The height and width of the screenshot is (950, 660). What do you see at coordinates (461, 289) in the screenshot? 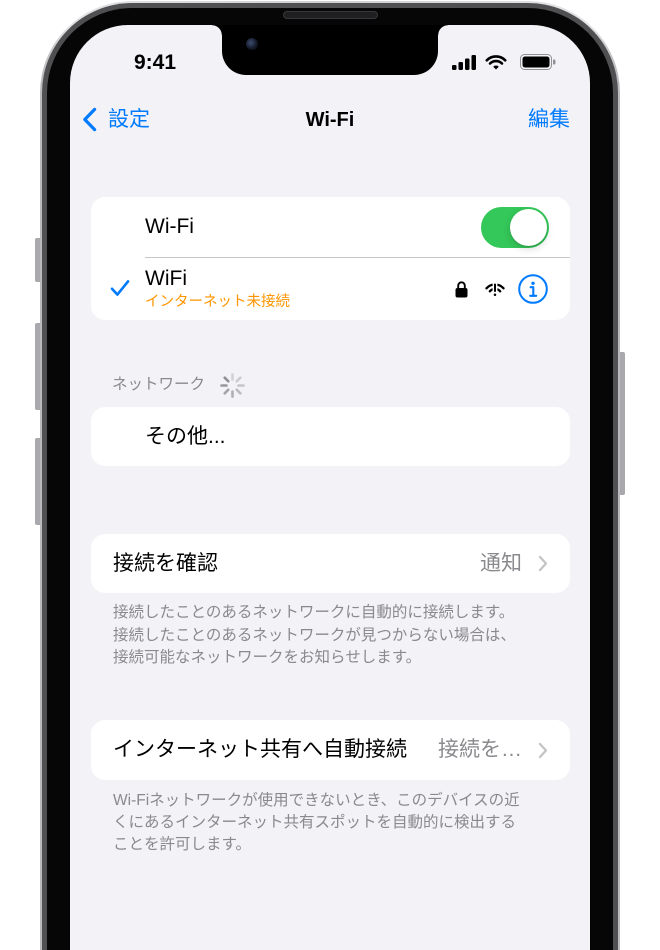
I see `lock-icon` at bounding box center [461, 289].